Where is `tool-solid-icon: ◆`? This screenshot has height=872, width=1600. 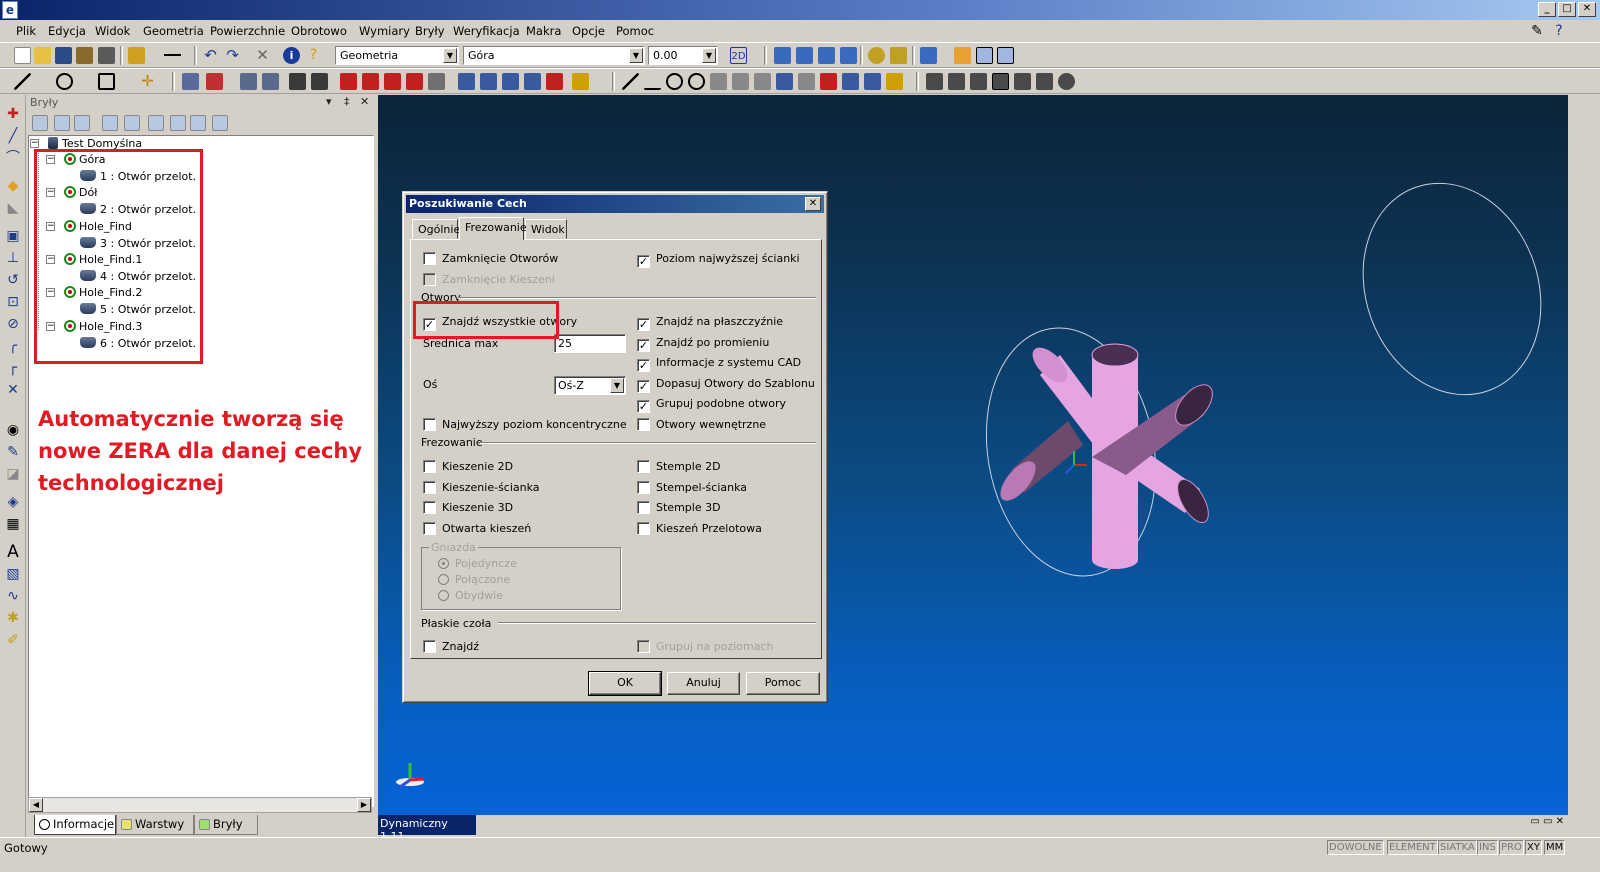
tool-solid-icon: ◆ is located at coordinates (13, 186).